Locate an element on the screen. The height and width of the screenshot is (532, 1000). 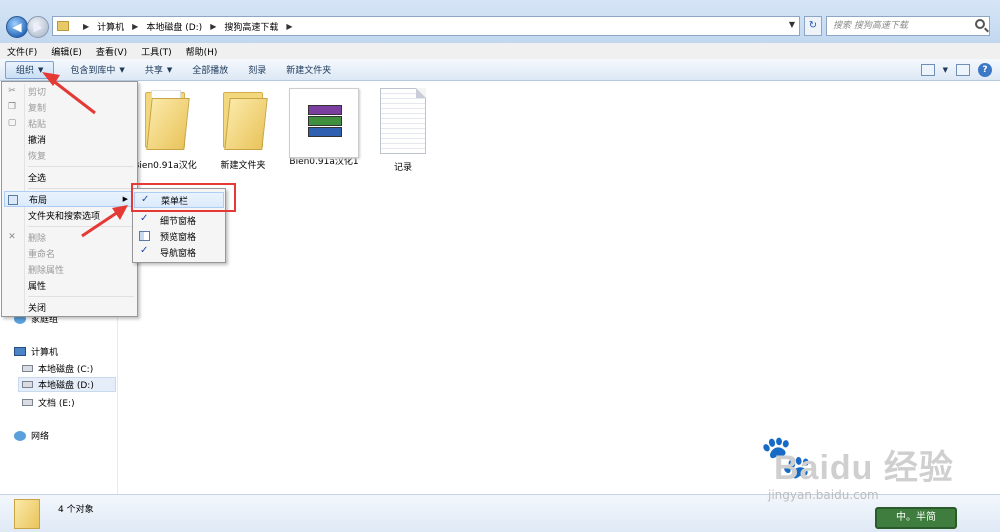
watermark-brand: Baidu 经验 is located at coordinates (864, 468).